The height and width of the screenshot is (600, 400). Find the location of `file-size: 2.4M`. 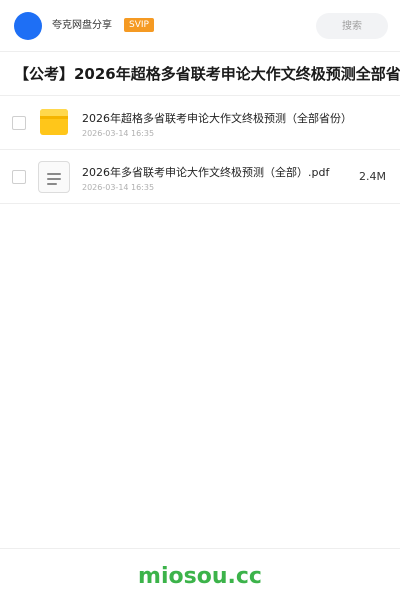

file-size: 2.4M is located at coordinates (372, 176).